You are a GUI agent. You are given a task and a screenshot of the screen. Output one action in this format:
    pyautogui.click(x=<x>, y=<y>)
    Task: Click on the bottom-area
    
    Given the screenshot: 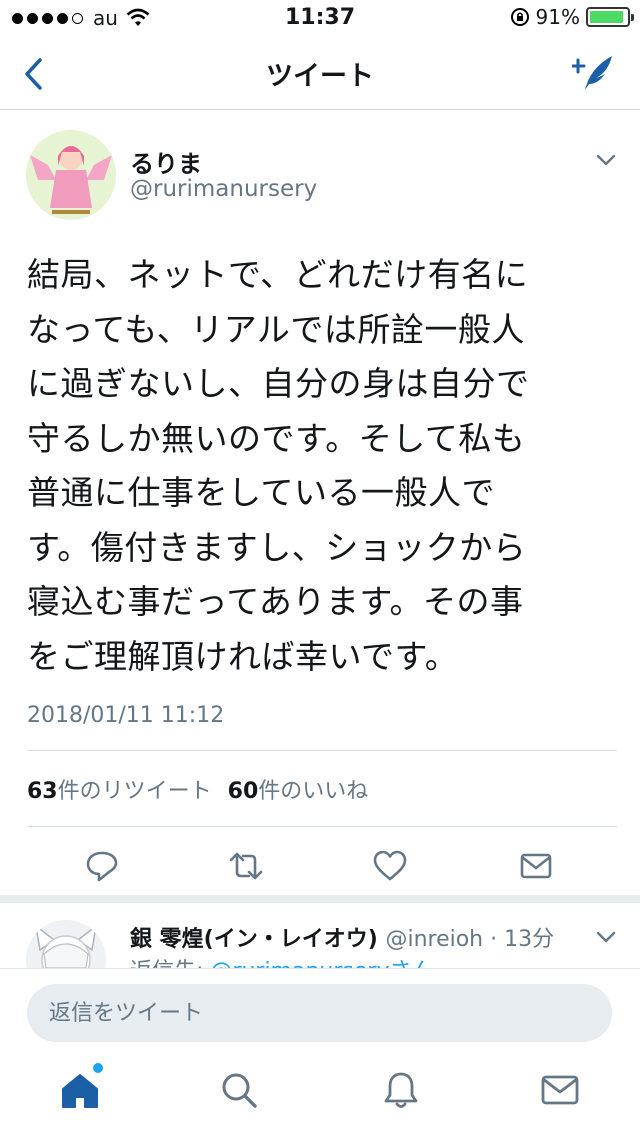 What is the action you would take?
    pyautogui.click(x=320, y=1053)
    